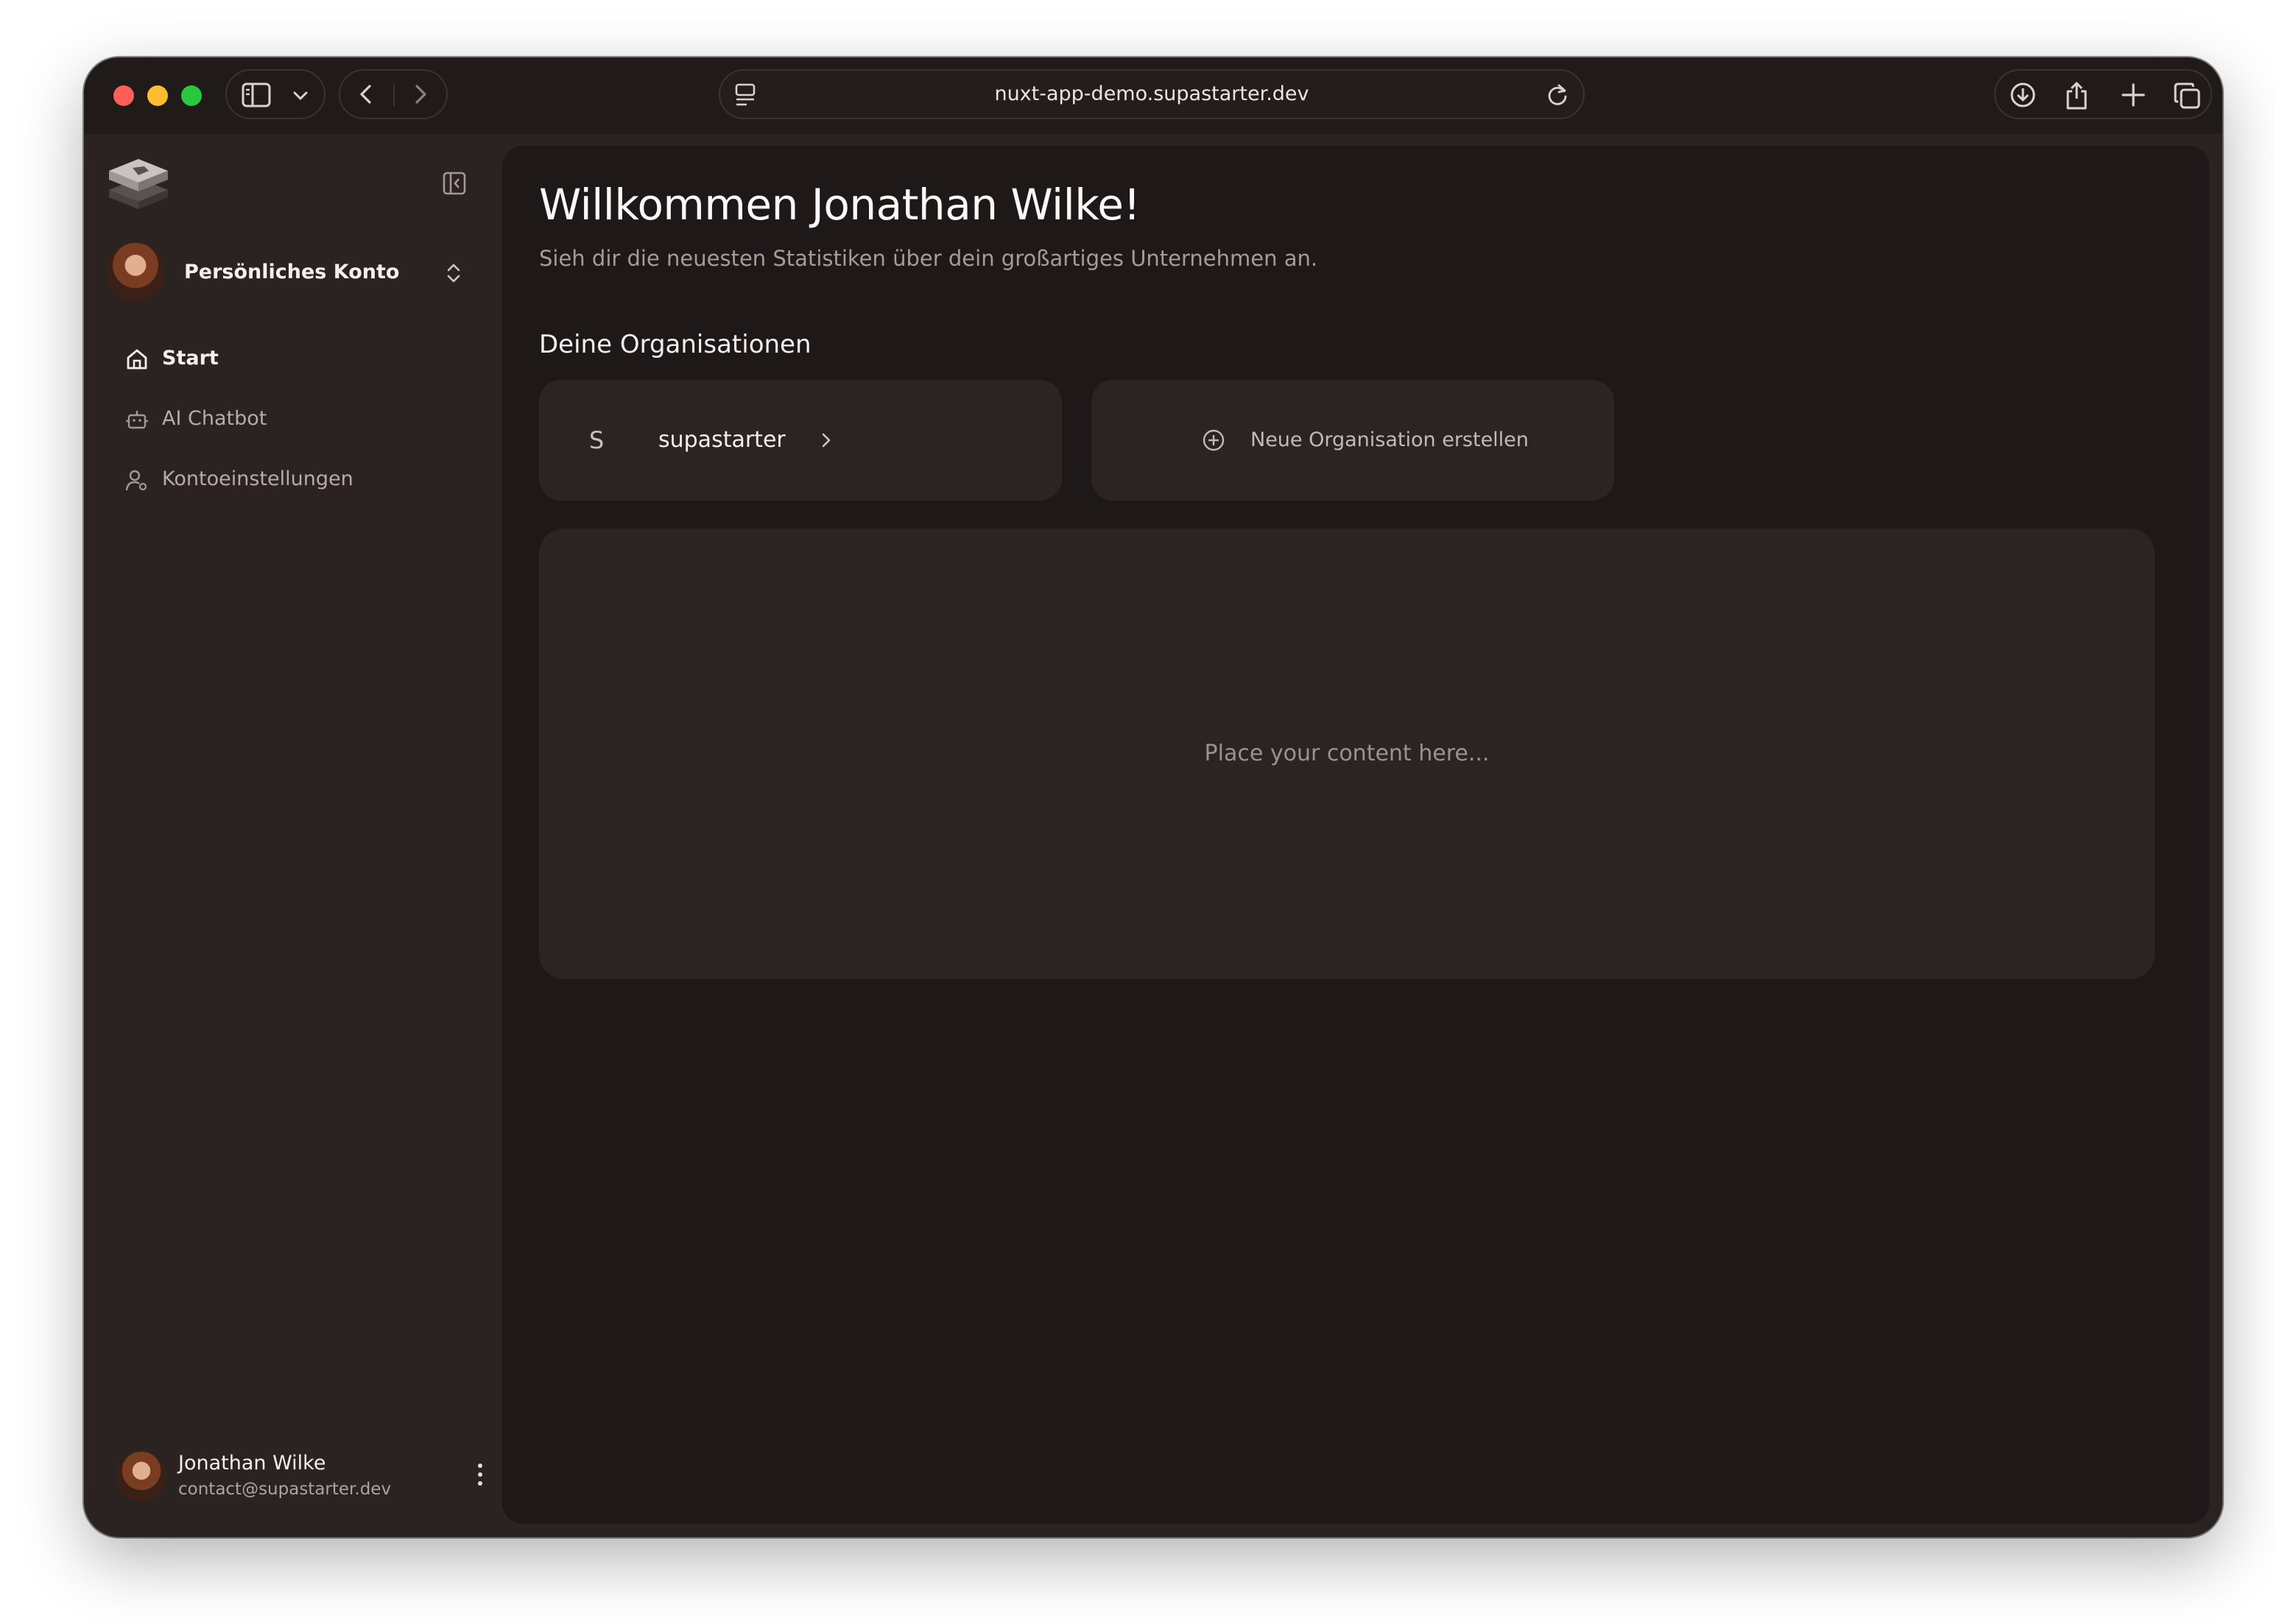  What do you see at coordinates (294, 358) in the screenshot?
I see `sidebar-item-start: Start` at bounding box center [294, 358].